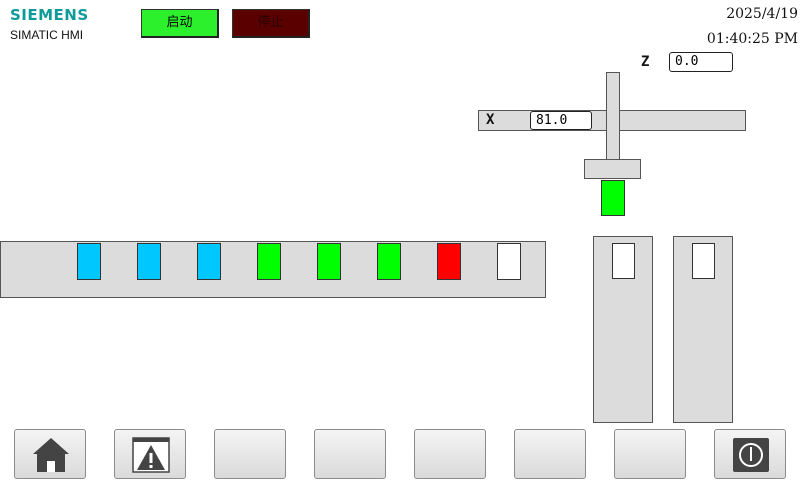  Describe the element at coordinates (623, 261) in the screenshot. I see `bin-1-slot` at that location.